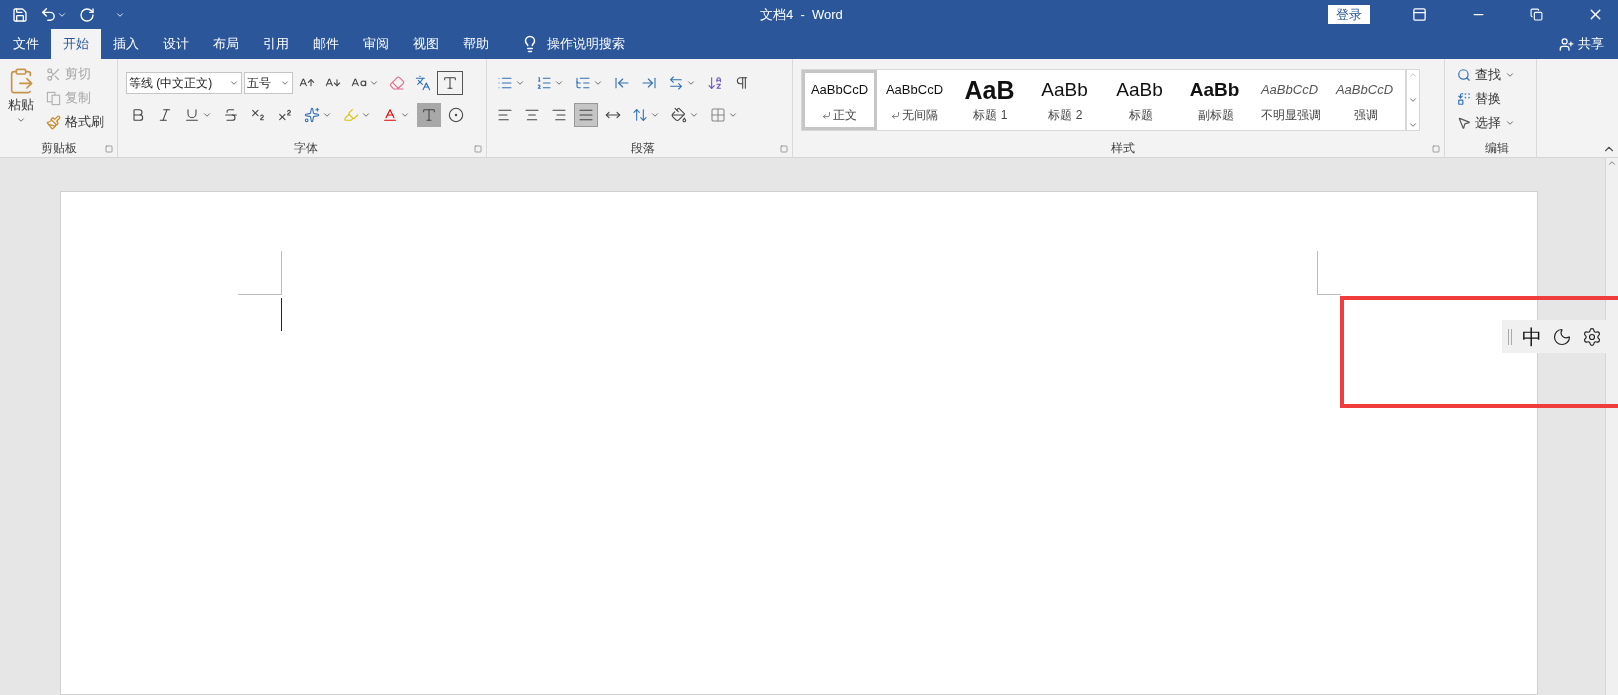 This screenshot has height=695, width=1618. Describe the element at coordinates (268, 83) in the screenshot. I see `font-size-dropdown: 五号` at that location.